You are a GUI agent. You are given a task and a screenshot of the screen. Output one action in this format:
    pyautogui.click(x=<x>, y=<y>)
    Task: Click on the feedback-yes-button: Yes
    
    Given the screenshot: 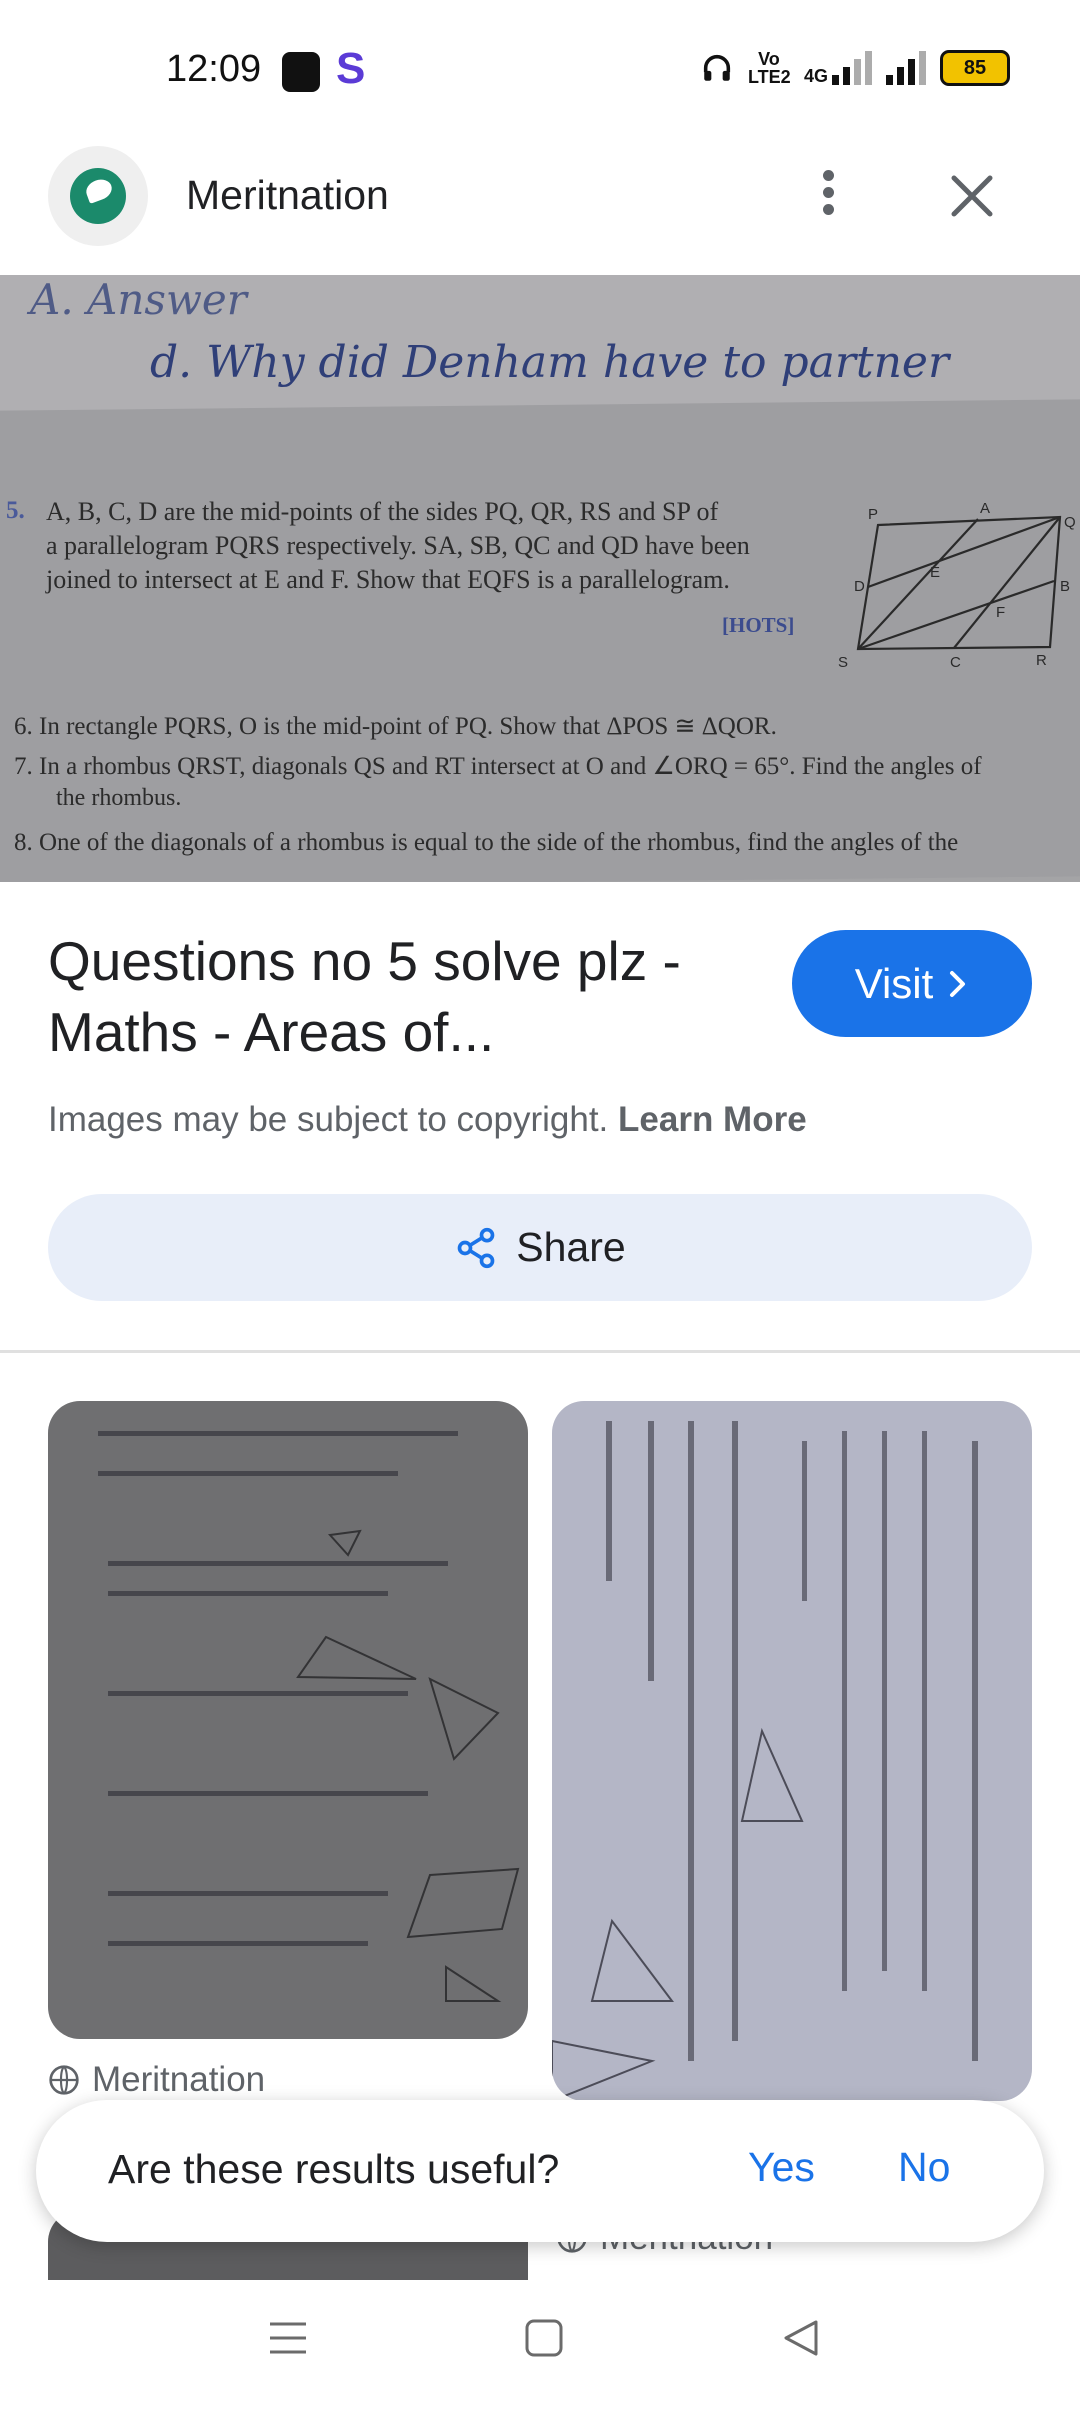 What is the action you would take?
    pyautogui.click(x=781, y=2167)
    